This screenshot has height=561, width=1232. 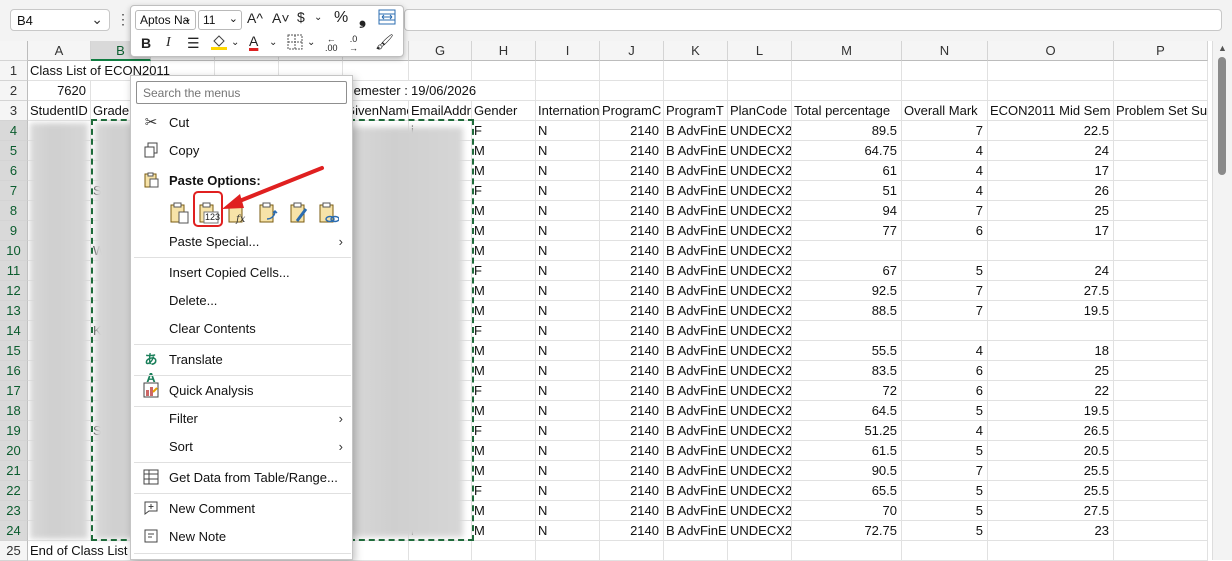 What do you see at coordinates (1051, 291) in the screenshot?
I see `cell-o12: 27.5` at bounding box center [1051, 291].